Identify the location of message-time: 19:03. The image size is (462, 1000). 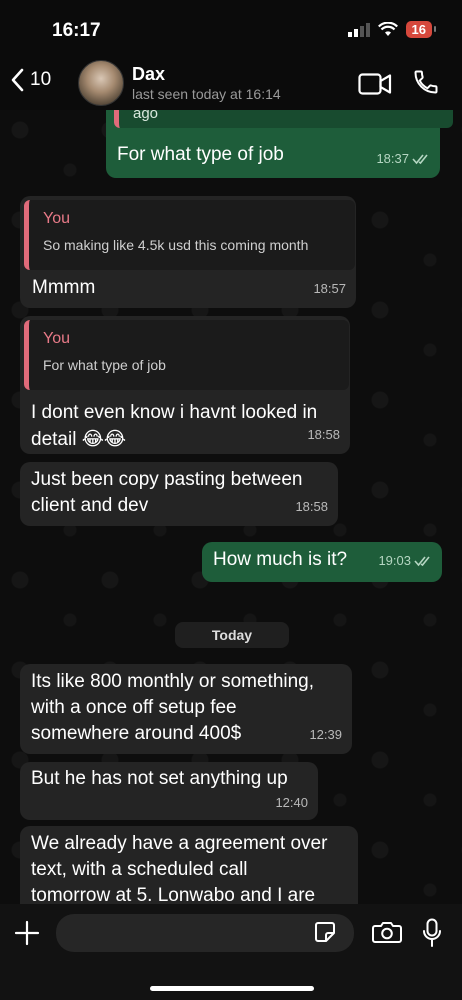
(394, 560).